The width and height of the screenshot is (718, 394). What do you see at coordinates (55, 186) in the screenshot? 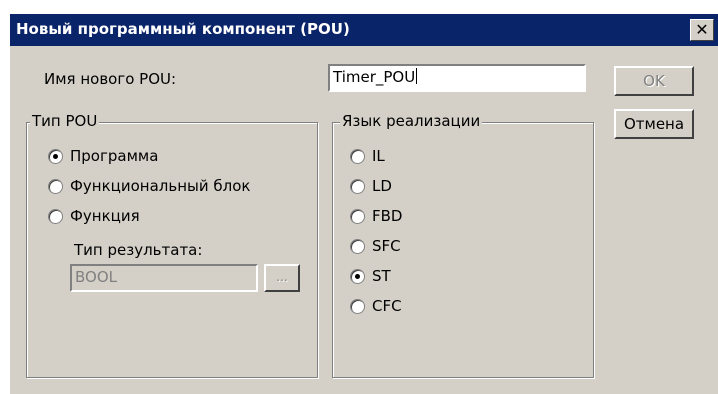
I see `radio-function-block-button` at bounding box center [55, 186].